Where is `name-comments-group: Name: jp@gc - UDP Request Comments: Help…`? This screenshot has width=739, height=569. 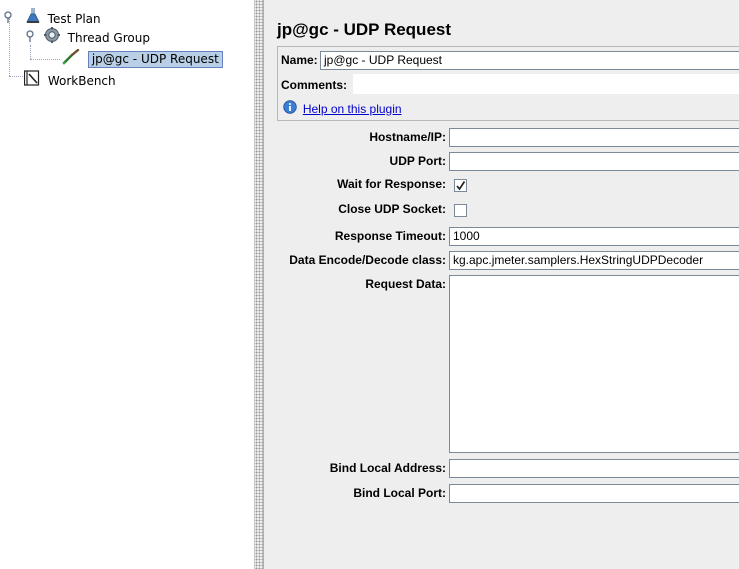
name-comments-group: Name: jp@gc - UDP Request Comments: Help… is located at coordinates (508, 83).